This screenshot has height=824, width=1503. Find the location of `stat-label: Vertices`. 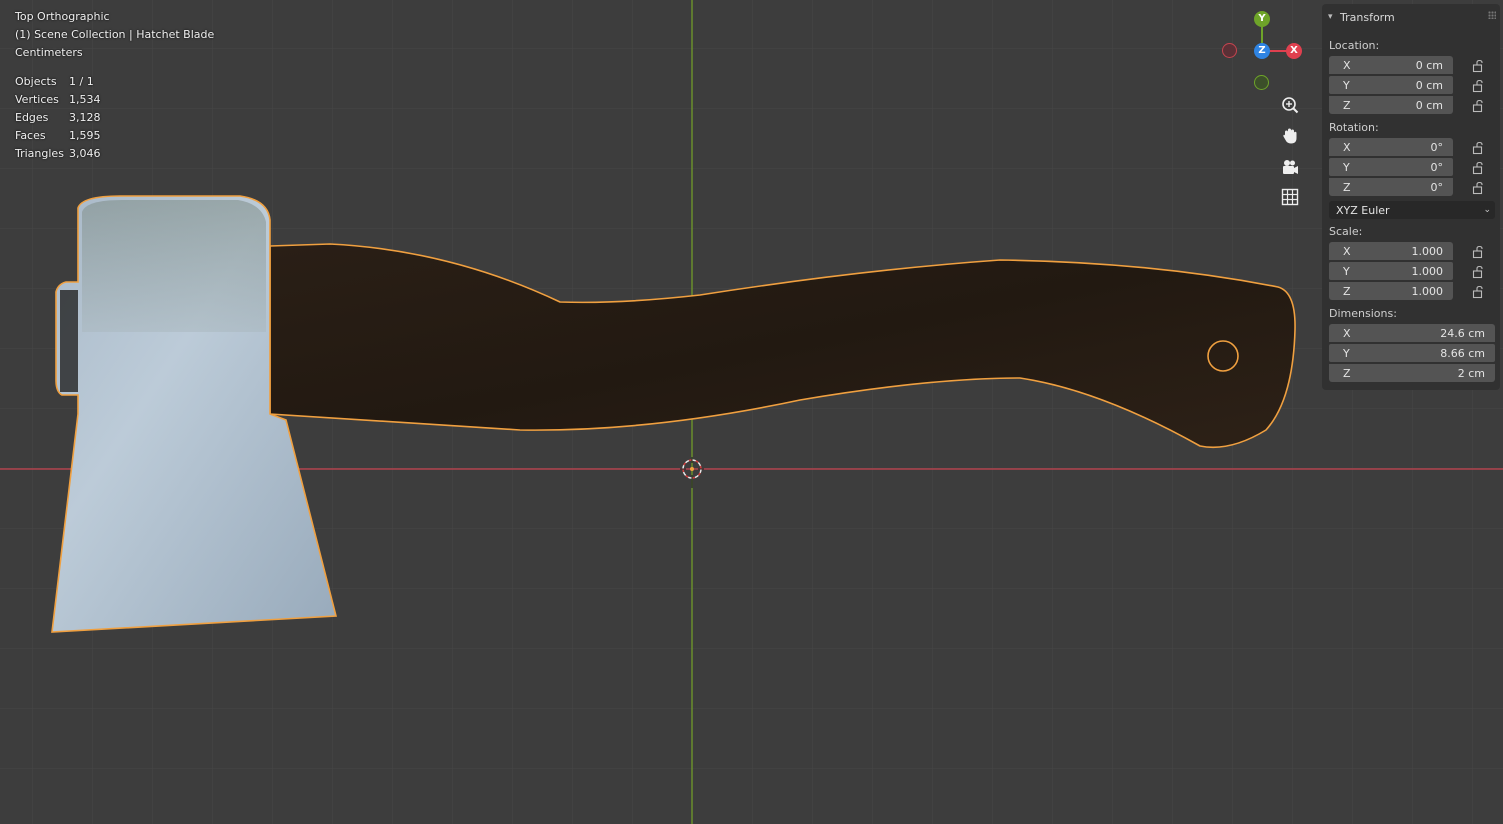

stat-label: Vertices is located at coordinates (37, 99).